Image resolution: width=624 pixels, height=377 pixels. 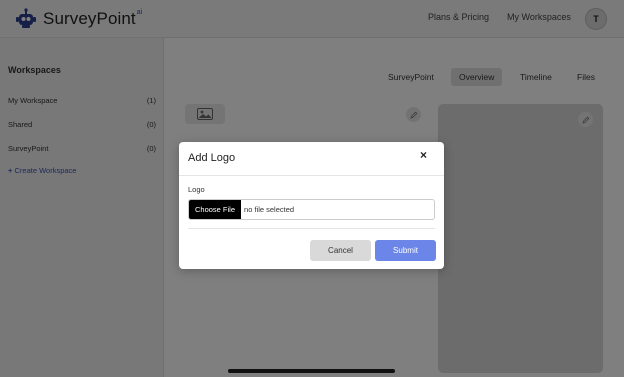 I want to click on choose-file-button: Choose File, so click(x=215, y=209).